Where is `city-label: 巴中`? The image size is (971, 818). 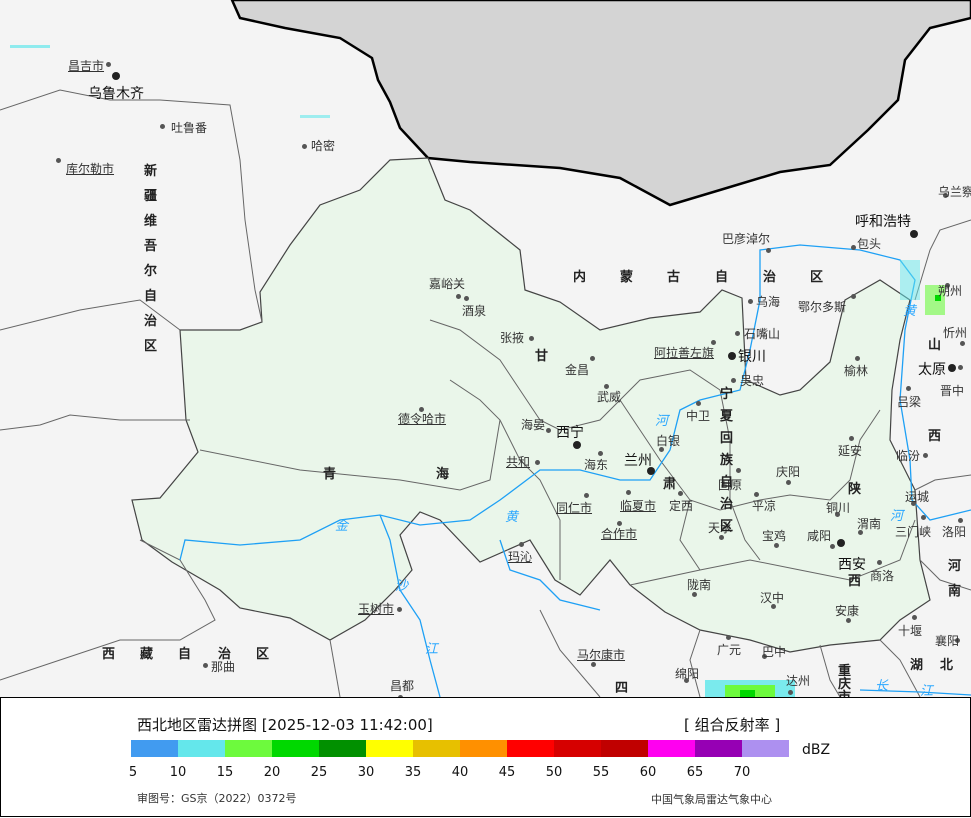
city-label: 巴中 is located at coordinates (774, 652).